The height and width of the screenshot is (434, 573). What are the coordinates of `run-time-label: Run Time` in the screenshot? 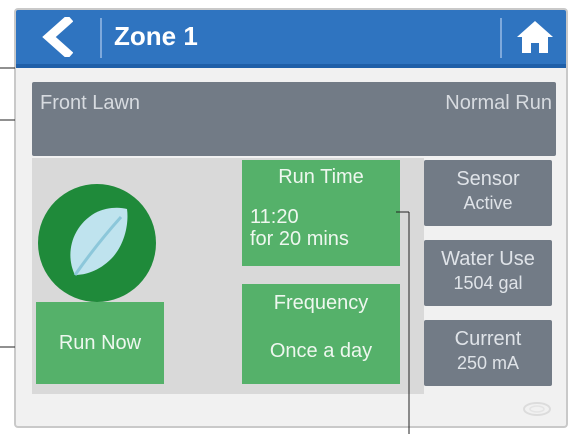 It's located at (321, 177).